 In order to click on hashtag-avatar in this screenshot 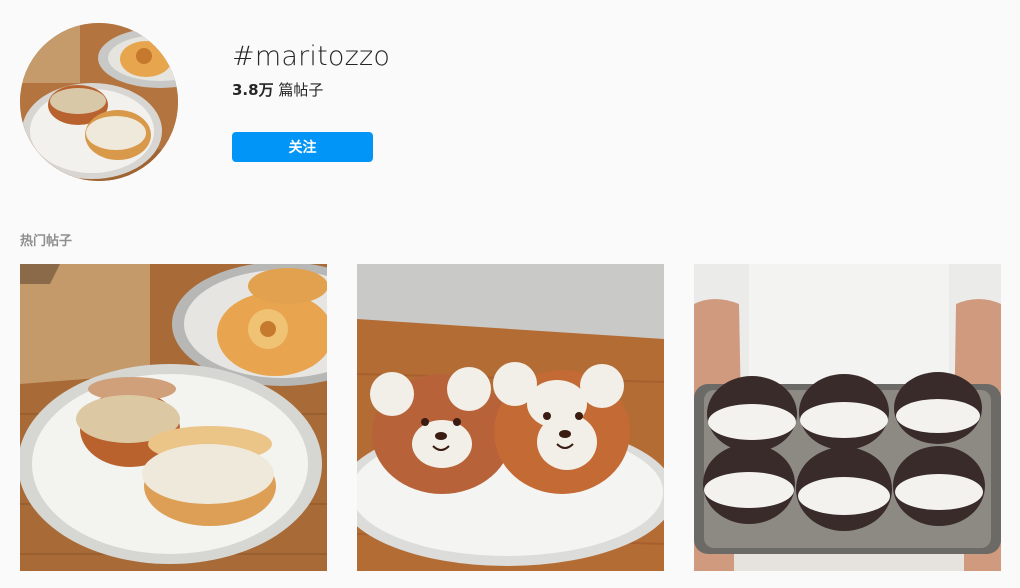, I will do `click(99, 102)`.